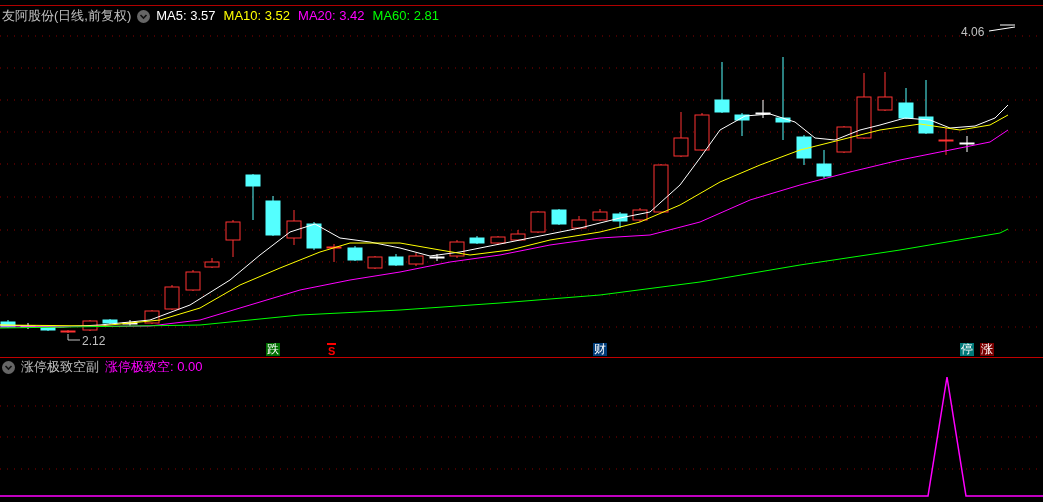  I want to click on moving-average-label: MA5: 3.57, so click(186, 16).